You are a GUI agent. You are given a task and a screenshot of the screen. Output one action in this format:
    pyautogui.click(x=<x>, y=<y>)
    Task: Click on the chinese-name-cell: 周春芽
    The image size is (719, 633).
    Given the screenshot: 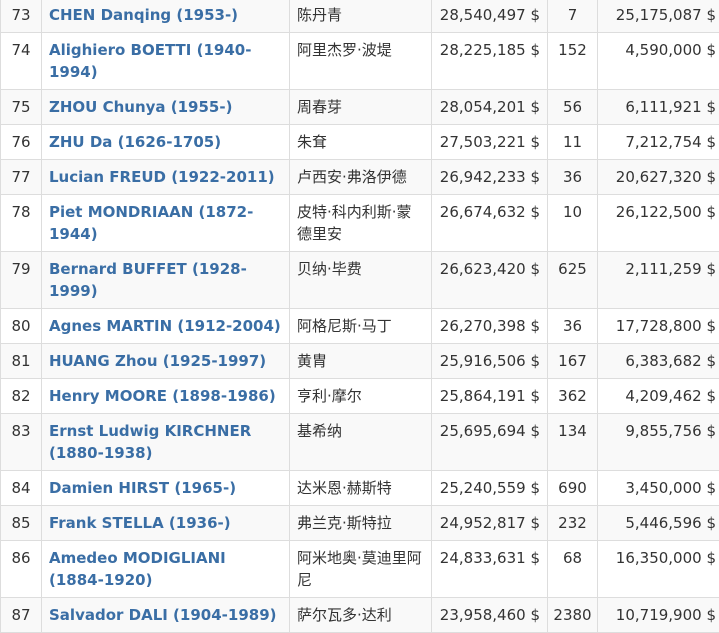 What is the action you would take?
    pyautogui.click(x=361, y=107)
    